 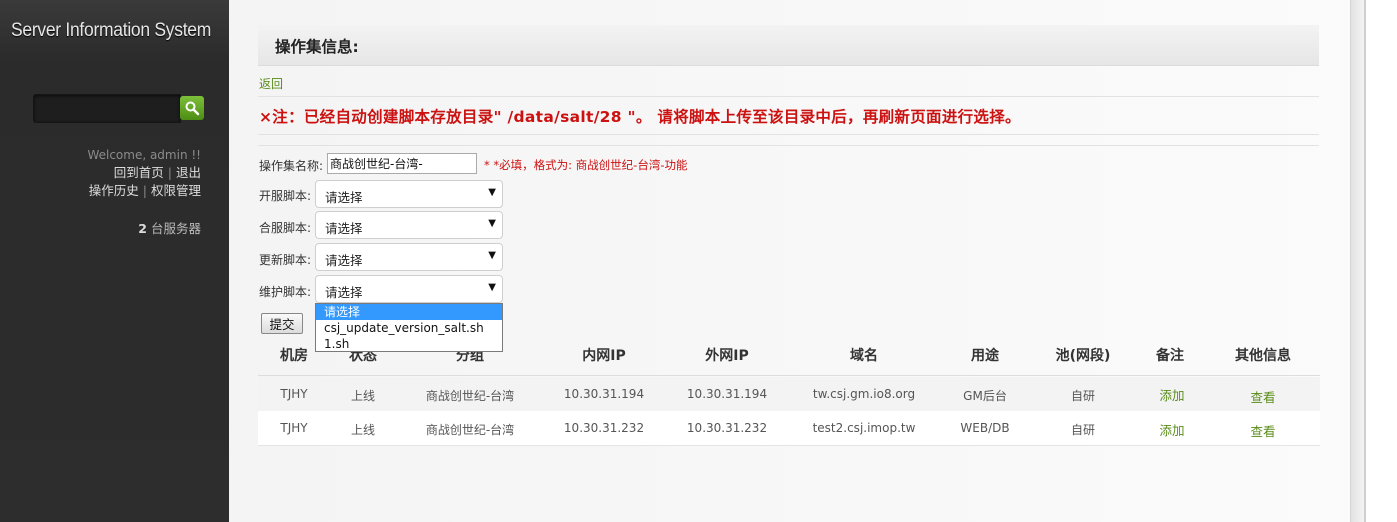 I want to click on search-icon, so click(x=192, y=108).